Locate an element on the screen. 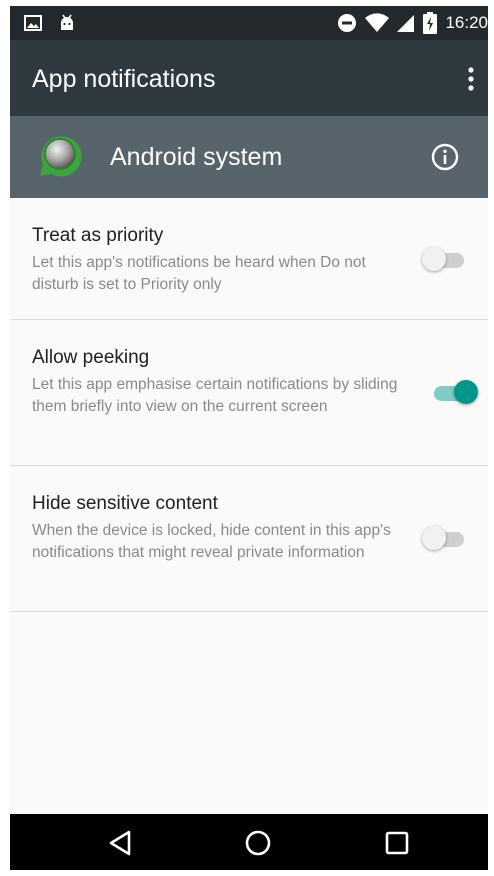 The height and width of the screenshot is (876, 494). priority-toggle is located at coordinates (446, 260).